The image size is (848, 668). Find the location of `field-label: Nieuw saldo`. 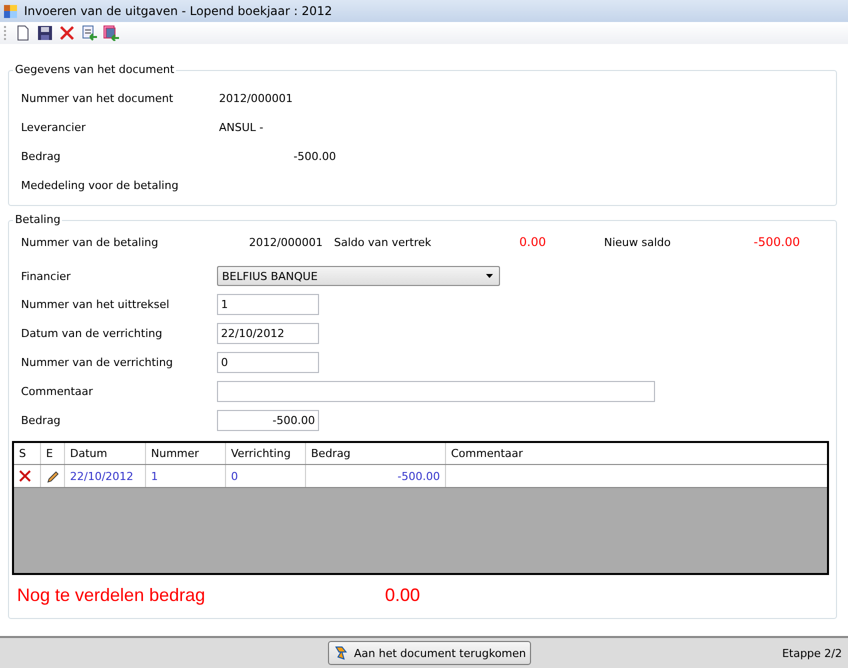

field-label: Nieuw saldo is located at coordinates (638, 242).